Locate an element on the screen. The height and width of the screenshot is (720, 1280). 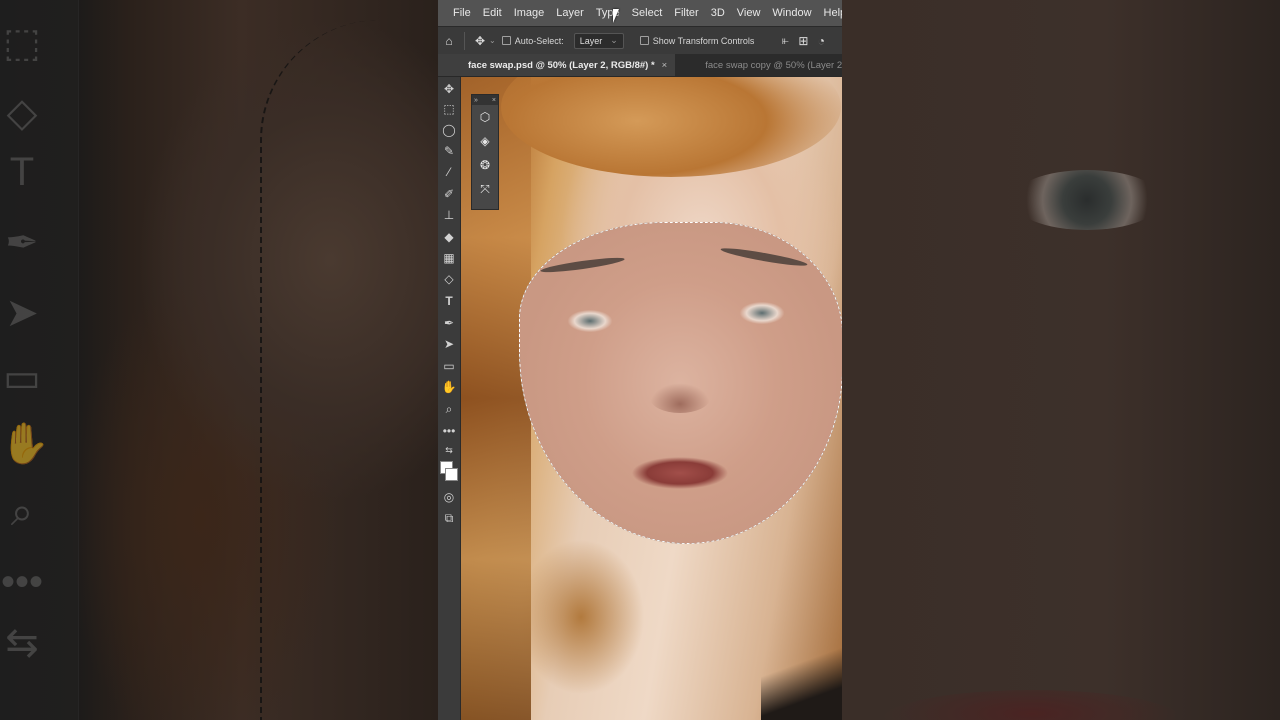
collapsed-panel-dock: » × ⬡ ◈ ❂ ⤧ is located at coordinates (485, 152).